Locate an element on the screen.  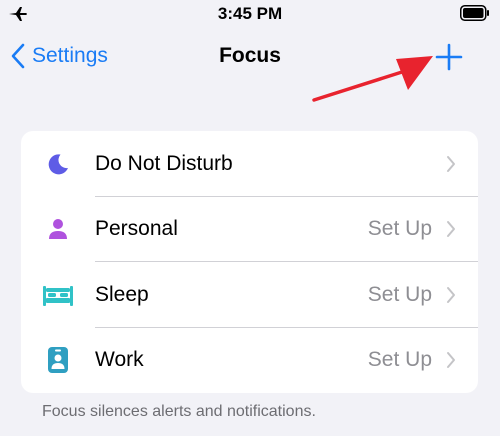
focus-row-label: Personal is located at coordinates (136, 229).